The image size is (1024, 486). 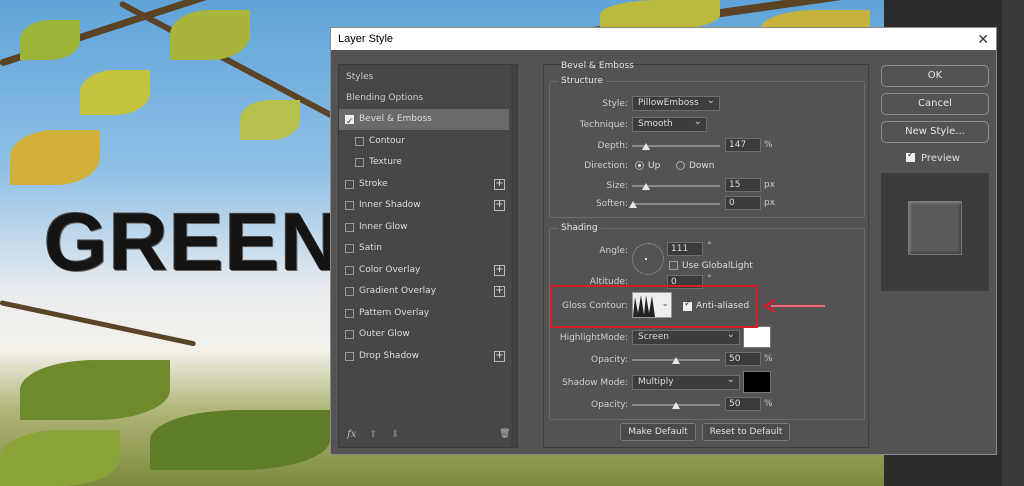 I want to click on highlight-color-swatch, so click(x=757, y=337).